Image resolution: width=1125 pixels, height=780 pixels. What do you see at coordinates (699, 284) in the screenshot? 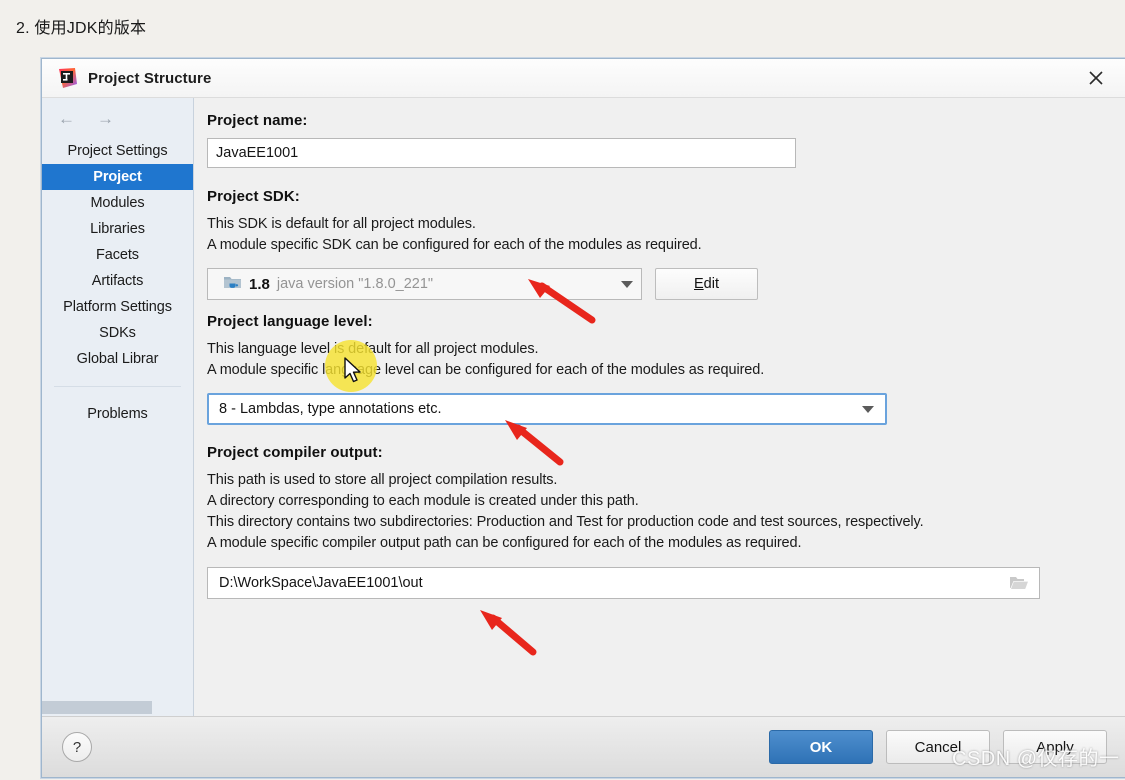
I see `edit-button-mnemonic: E` at bounding box center [699, 284].